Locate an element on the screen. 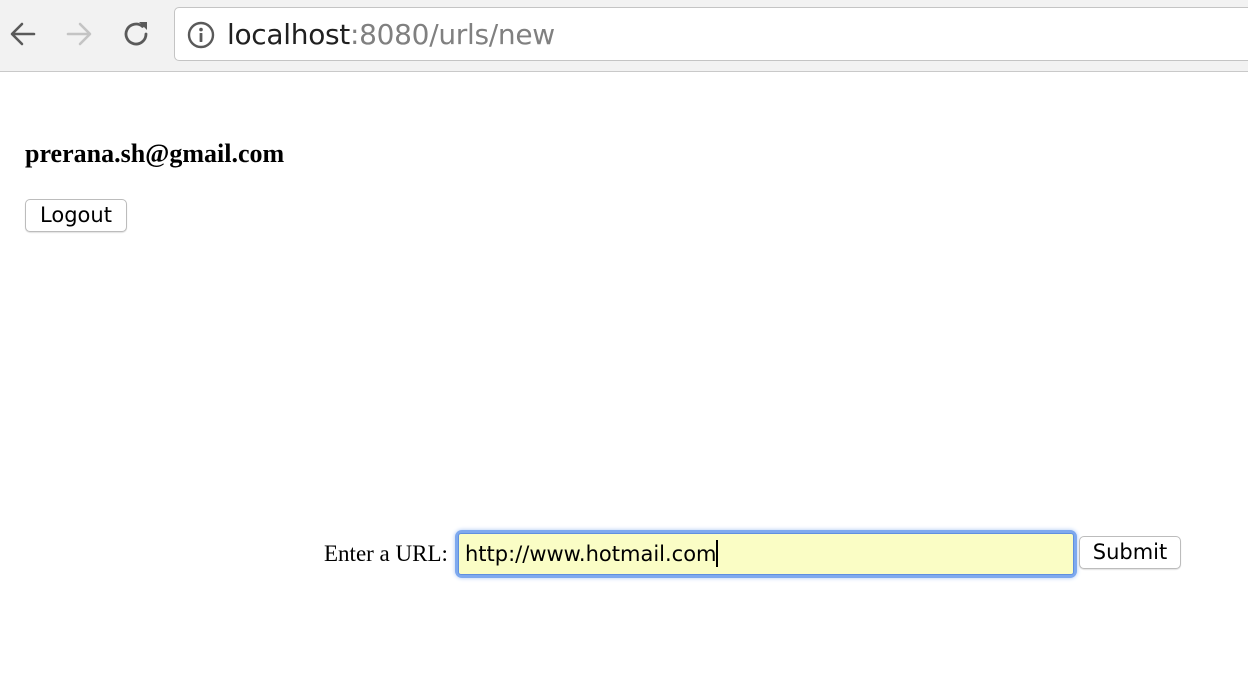 The width and height of the screenshot is (1248, 684). url-input-container is located at coordinates (766, 554).